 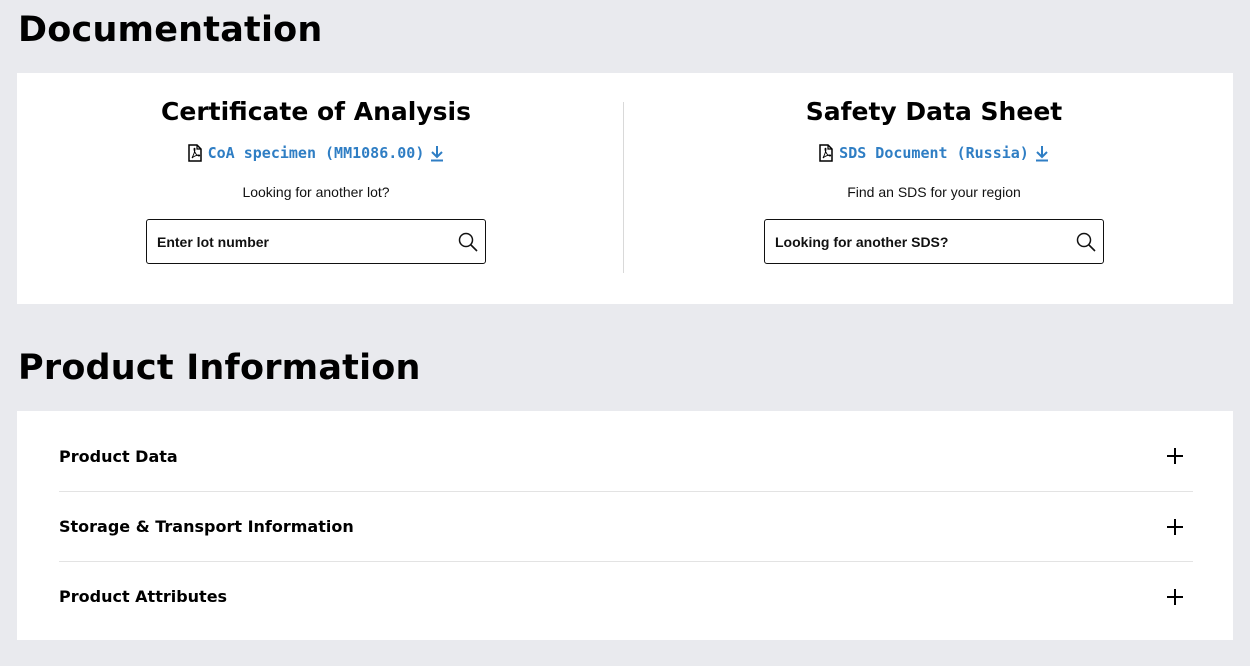 What do you see at coordinates (170, 30) in the screenshot?
I see `documentation-heading: Documentation` at bounding box center [170, 30].